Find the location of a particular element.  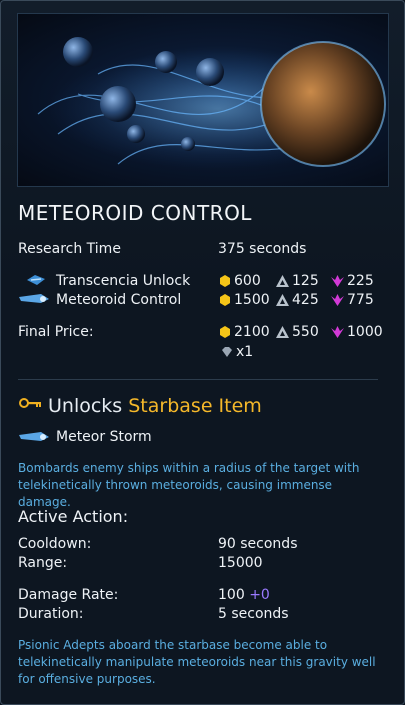

cooldown-label: Cooldown: is located at coordinates (55, 544).